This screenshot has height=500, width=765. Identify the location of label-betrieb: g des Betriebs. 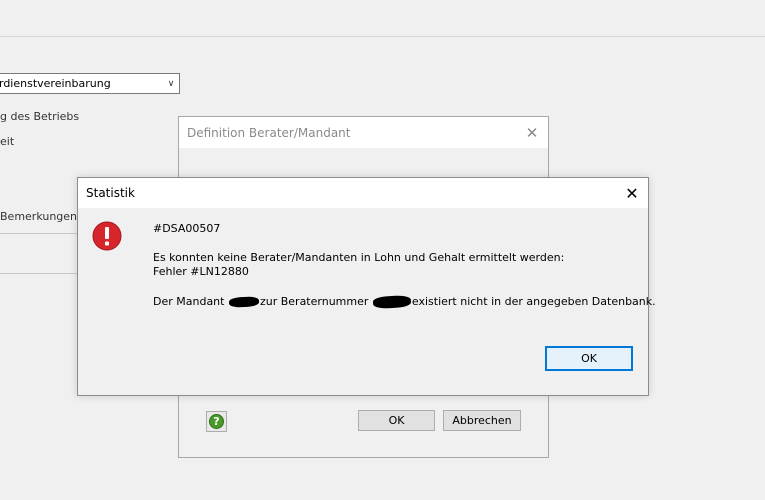
(40, 116).